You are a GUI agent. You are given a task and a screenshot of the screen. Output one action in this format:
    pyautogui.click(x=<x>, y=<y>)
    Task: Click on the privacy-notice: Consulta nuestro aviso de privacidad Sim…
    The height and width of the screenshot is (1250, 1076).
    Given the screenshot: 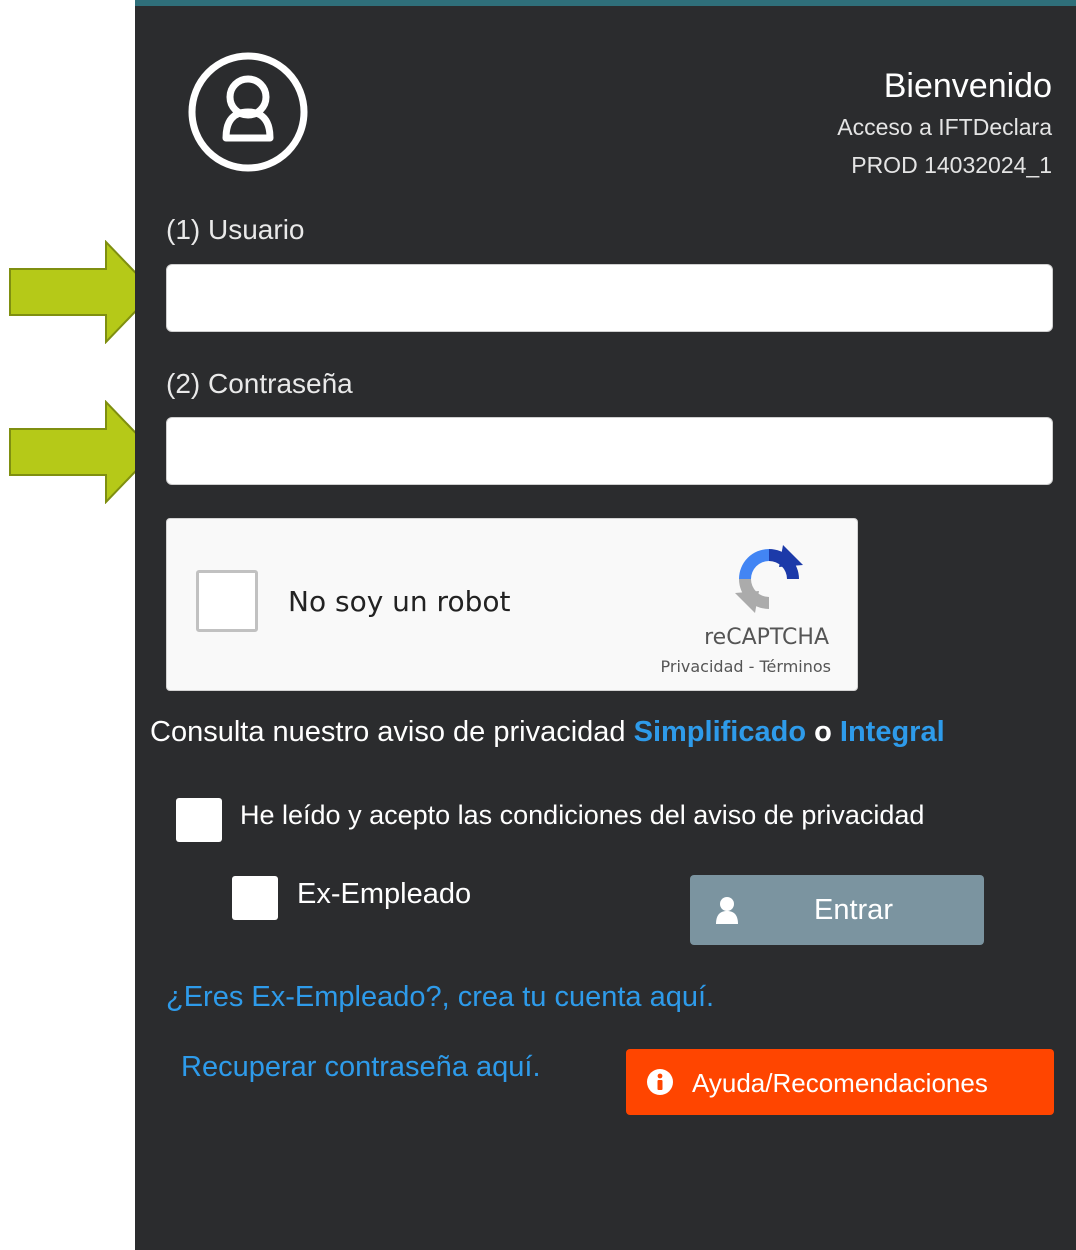 What is the action you would take?
    pyautogui.click(x=610, y=732)
    